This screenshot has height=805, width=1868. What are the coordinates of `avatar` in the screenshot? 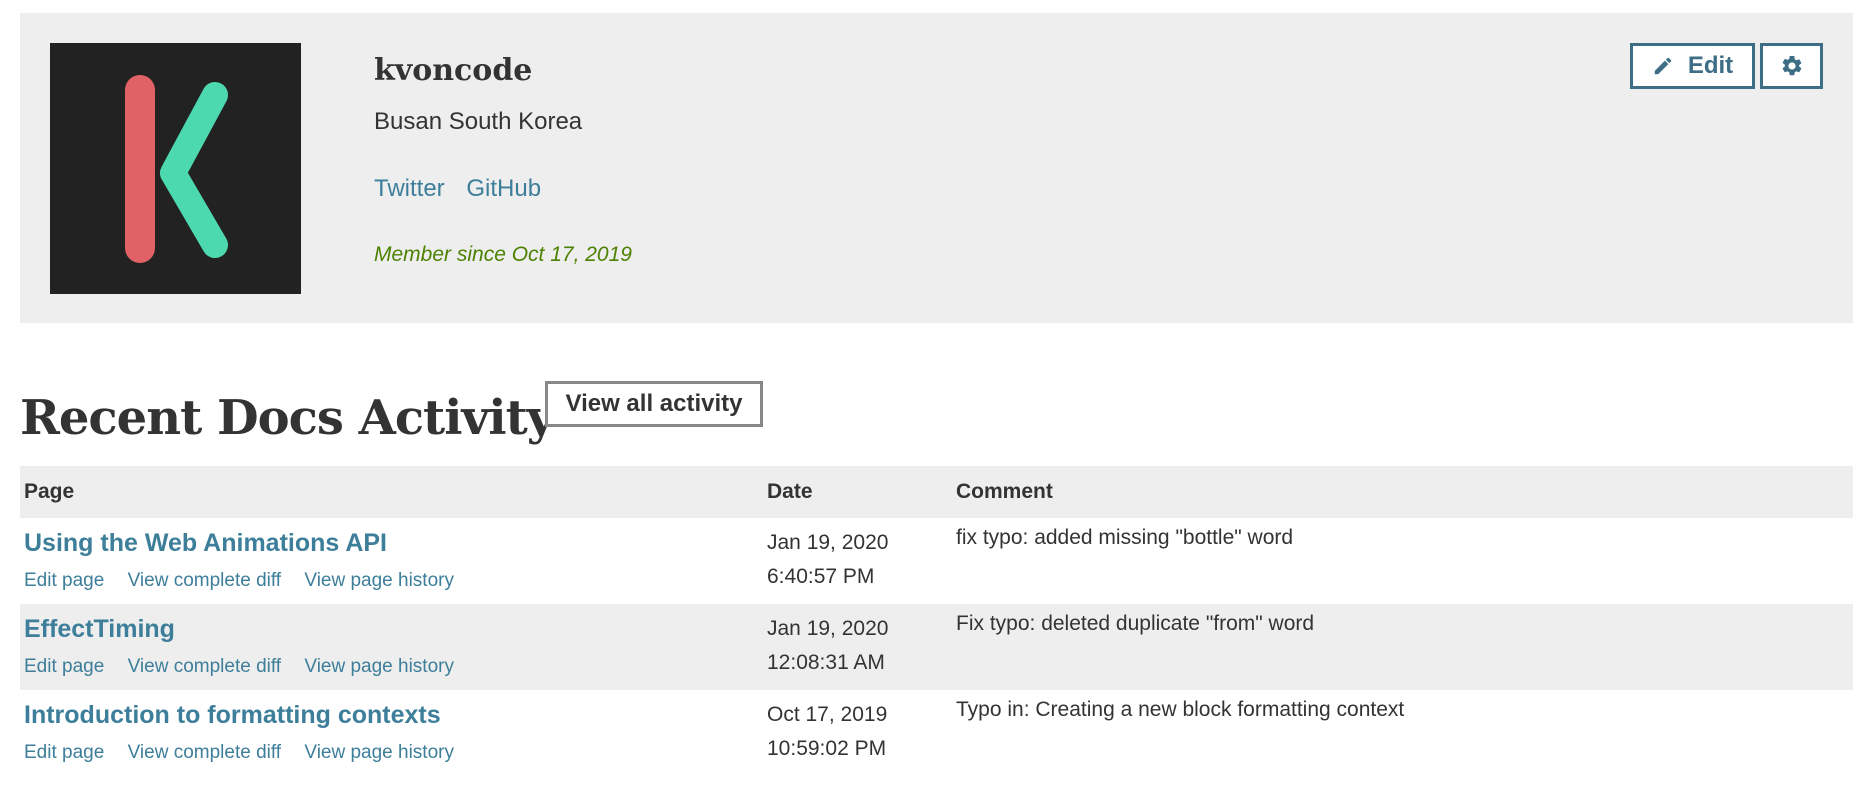 It's located at (175, 168).